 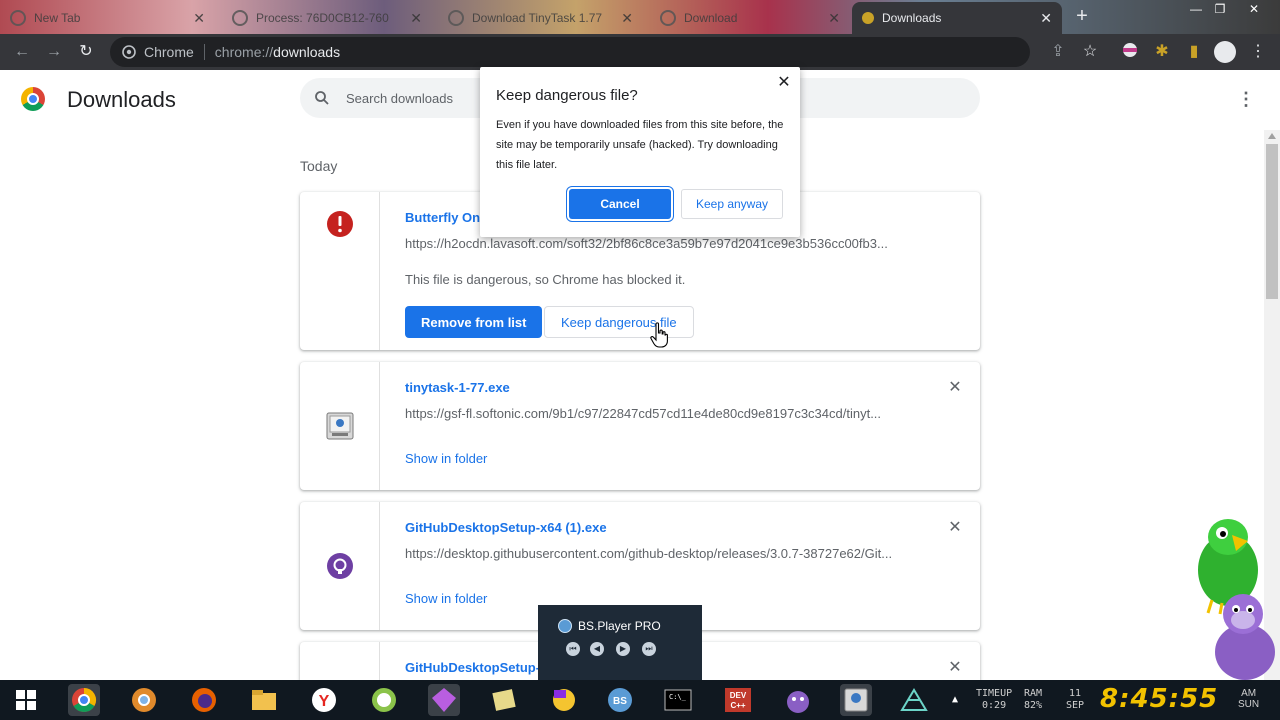 What do you see at coordinates (1258, 52) in the screenshot?
I see `browser-menu-icon: ⋮` at bounding box center [1258, 52].